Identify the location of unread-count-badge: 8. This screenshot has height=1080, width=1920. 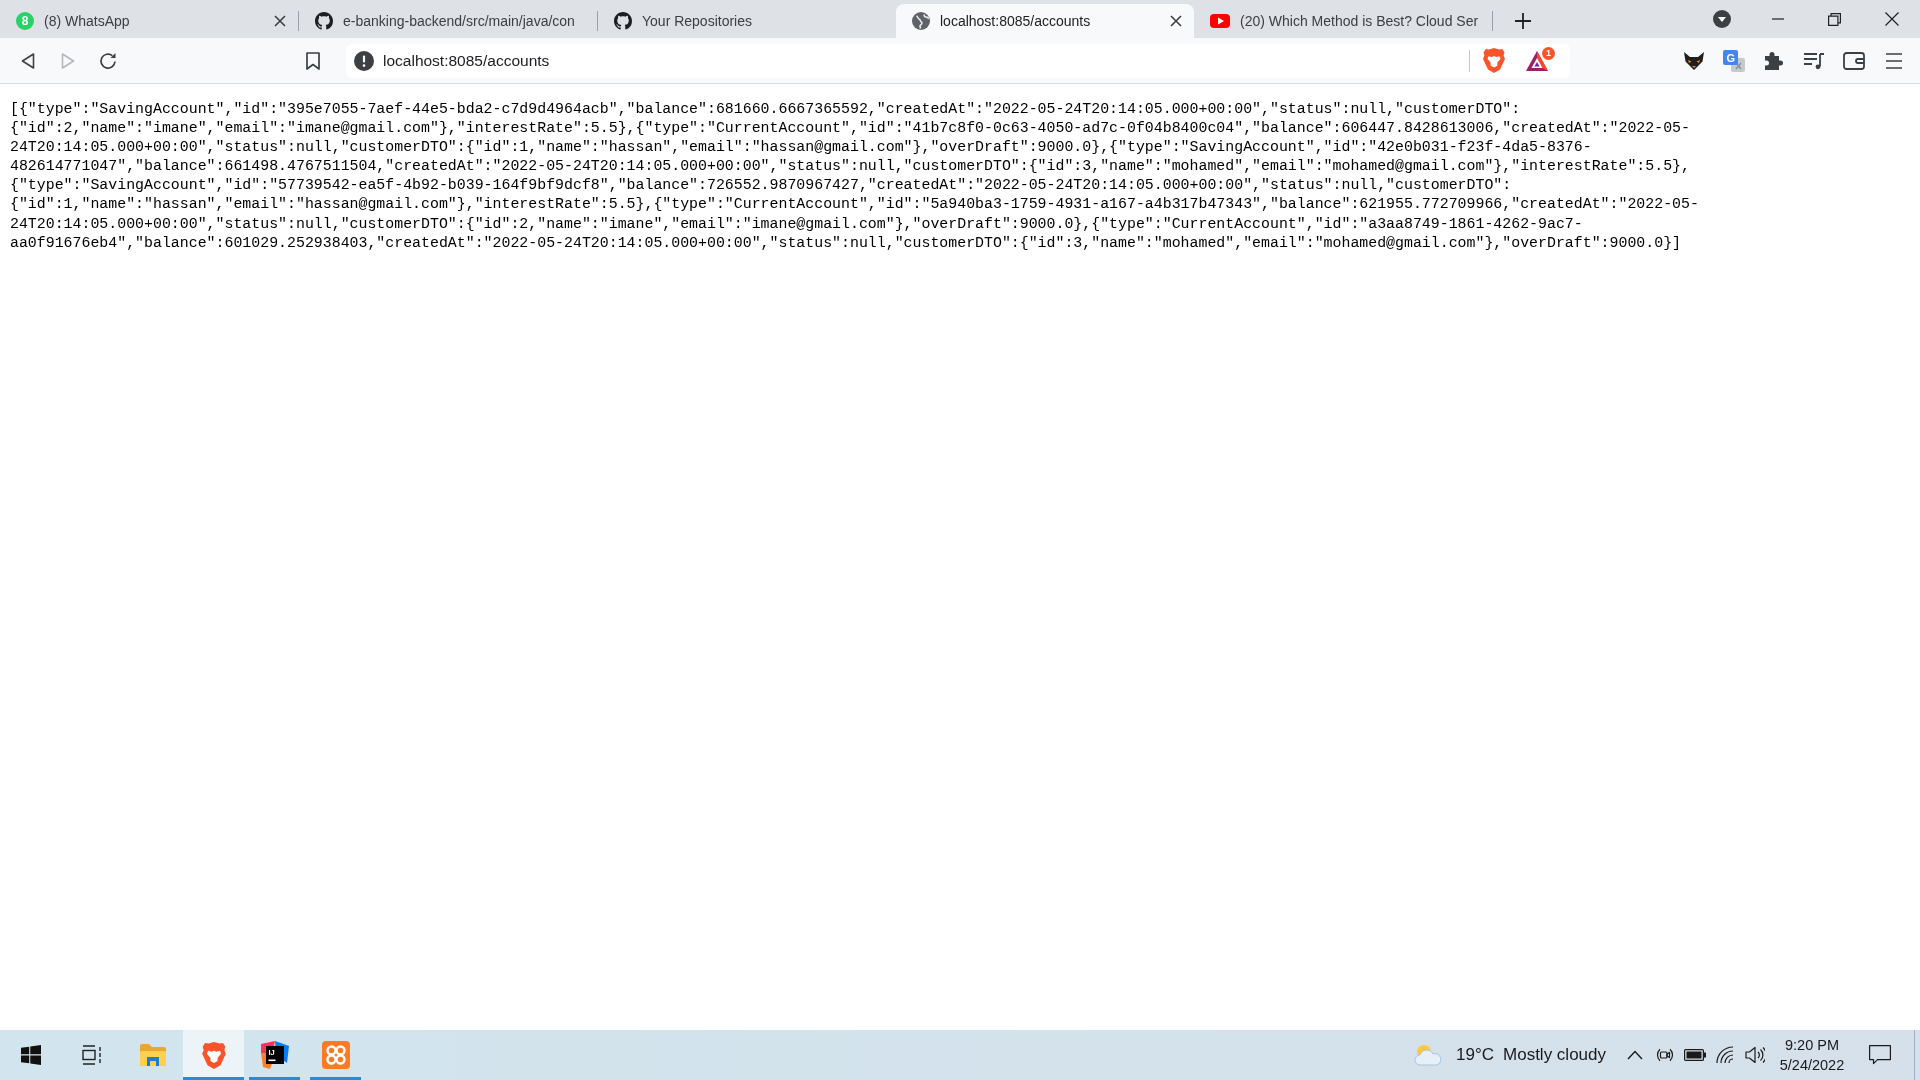
(25, 21).